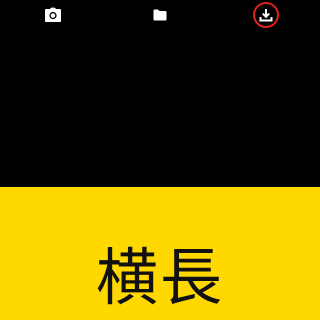  Describe the element at coordinates (159, 277) in the screenshot. I see `banner-text: 横長` at that location.